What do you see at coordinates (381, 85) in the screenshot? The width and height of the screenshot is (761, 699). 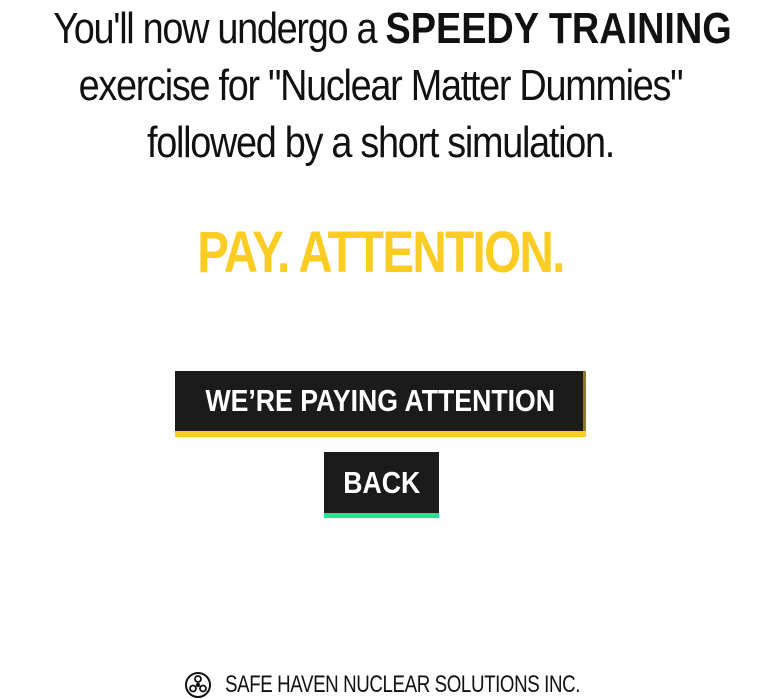 I see `intro-line-2: exercise for "Nuclear Matter Dummies"` at bounding box center [381, 85].